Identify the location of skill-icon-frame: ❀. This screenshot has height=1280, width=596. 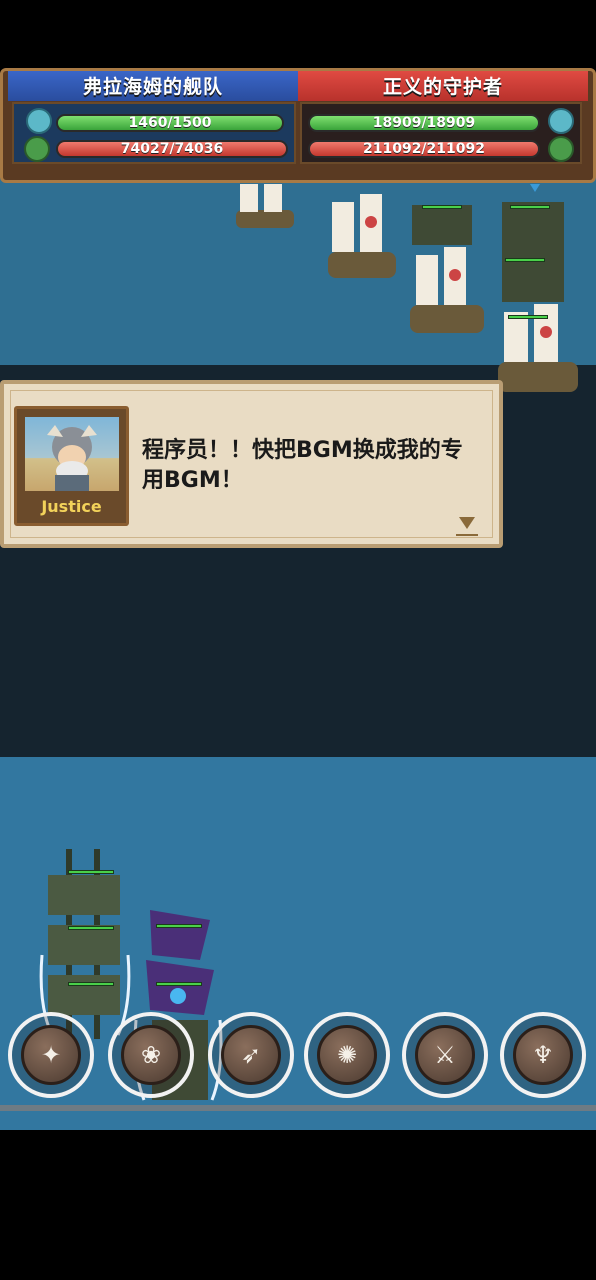
(151, 1055).